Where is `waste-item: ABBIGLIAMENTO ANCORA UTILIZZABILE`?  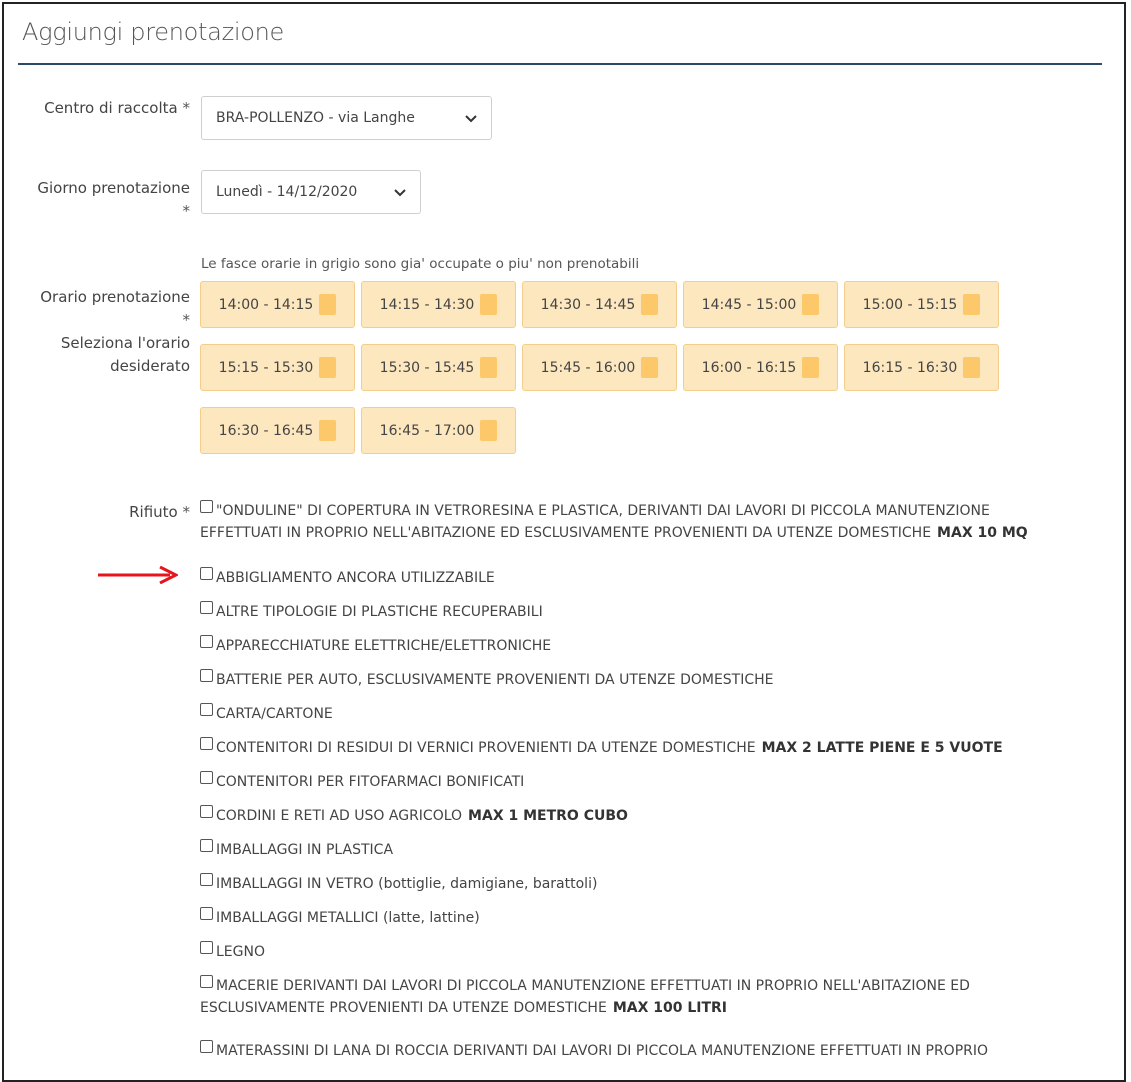
waste-item: ABBIGLIAMENTO ANCORA UTILIZZABILE is located at coordinates (650, 578).